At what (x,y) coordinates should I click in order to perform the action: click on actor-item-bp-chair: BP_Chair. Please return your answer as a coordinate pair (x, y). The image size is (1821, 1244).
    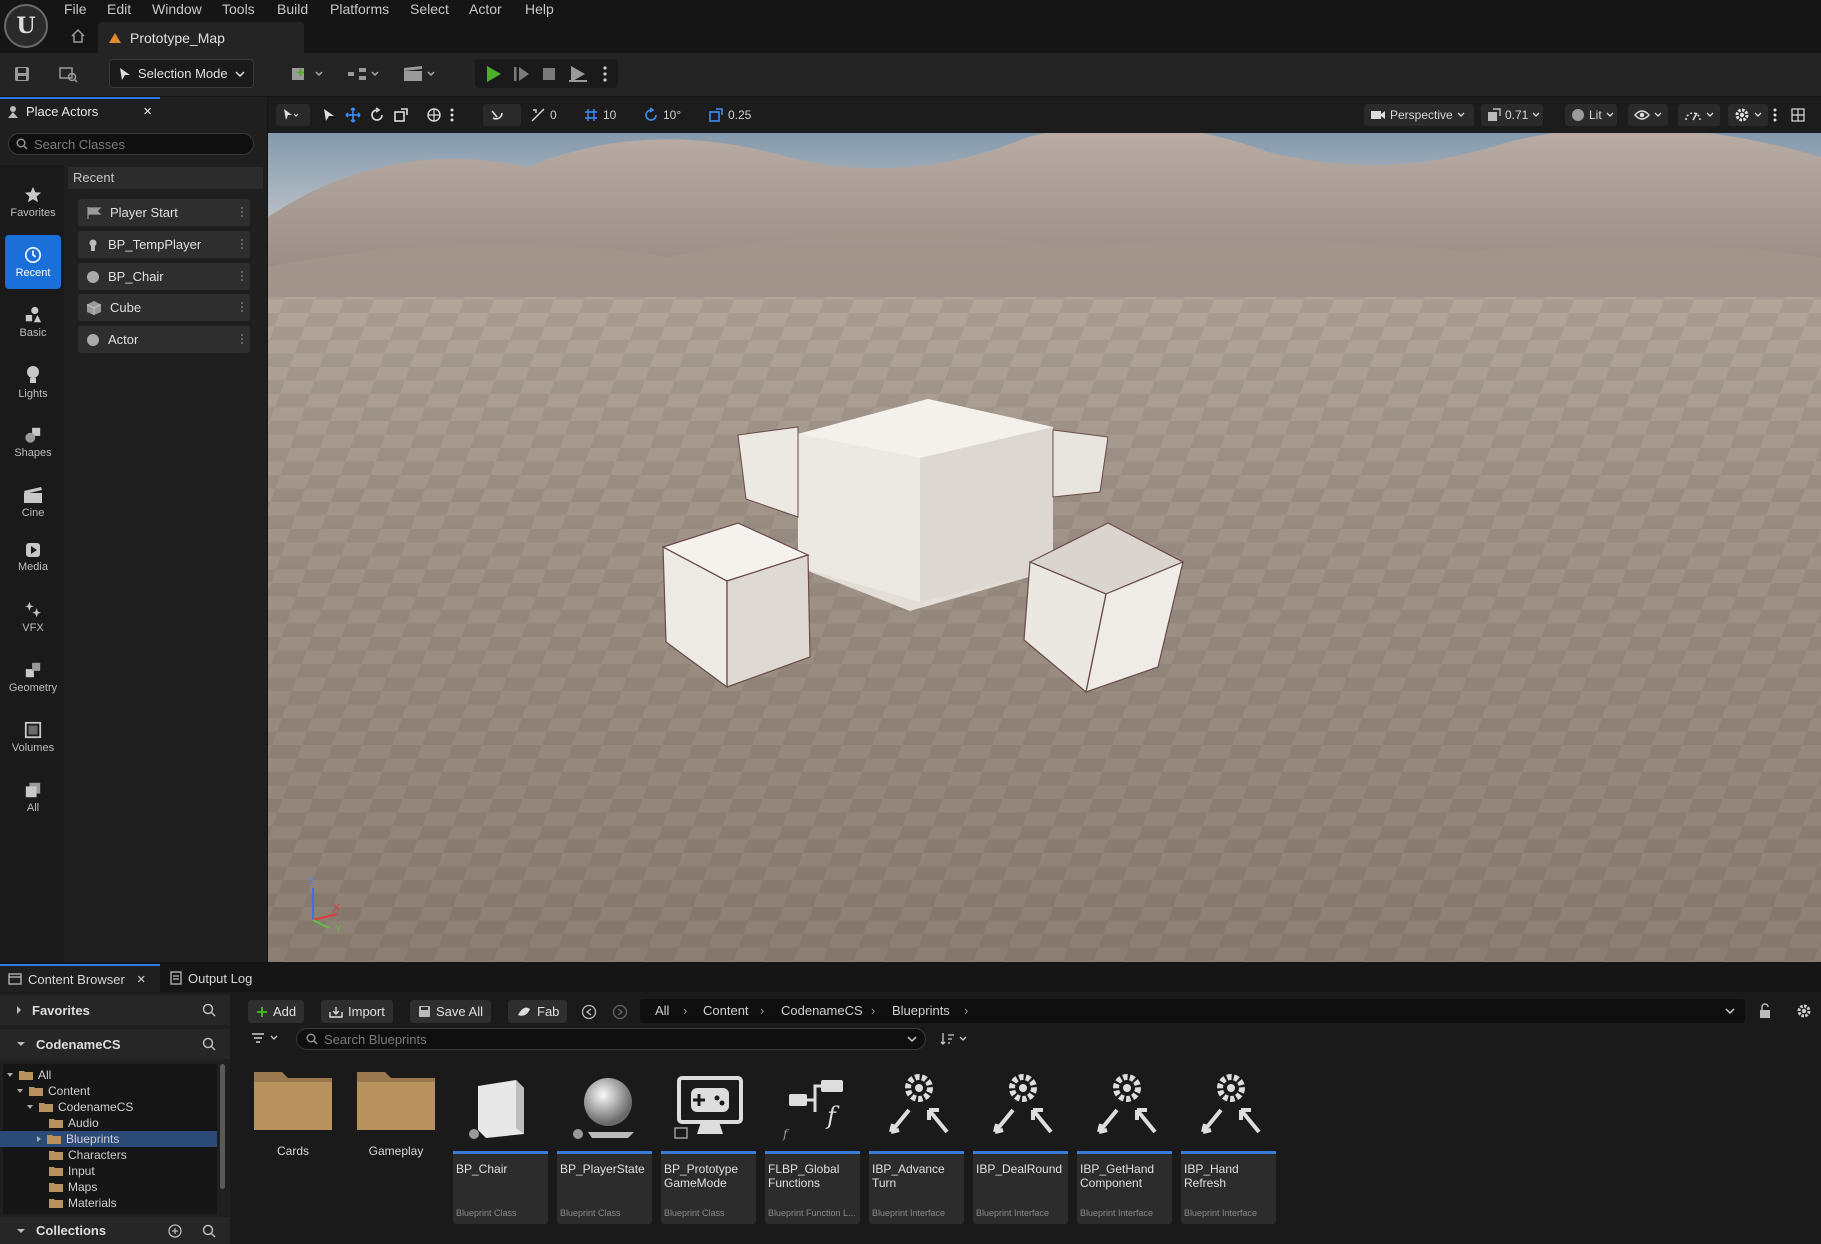
    Looking at the image, I should click on (164, 276).